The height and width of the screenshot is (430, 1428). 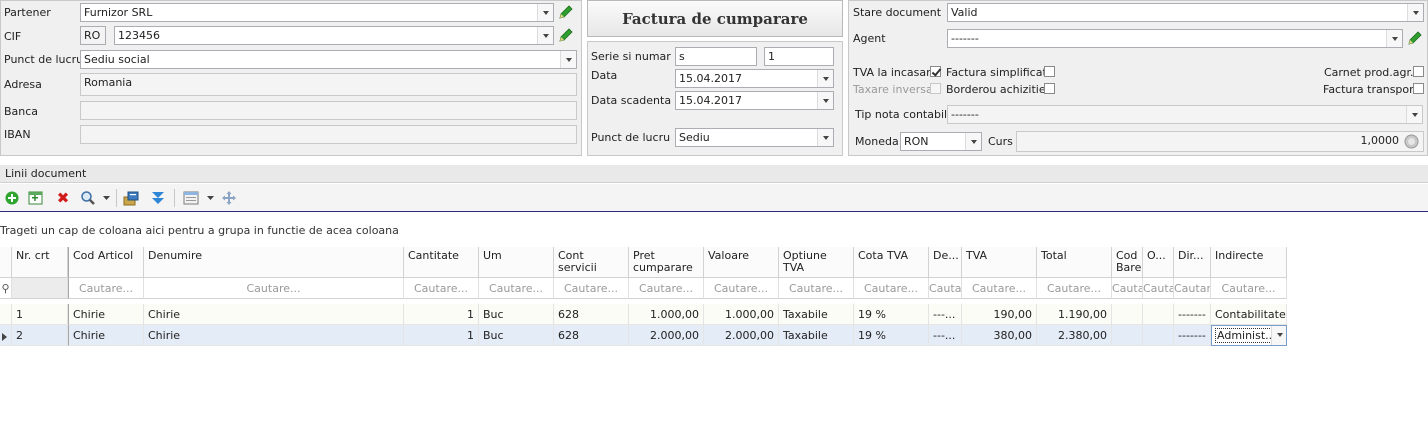 I want to click on col-indirecte: Indirecte, so click(x=1249, y=262).